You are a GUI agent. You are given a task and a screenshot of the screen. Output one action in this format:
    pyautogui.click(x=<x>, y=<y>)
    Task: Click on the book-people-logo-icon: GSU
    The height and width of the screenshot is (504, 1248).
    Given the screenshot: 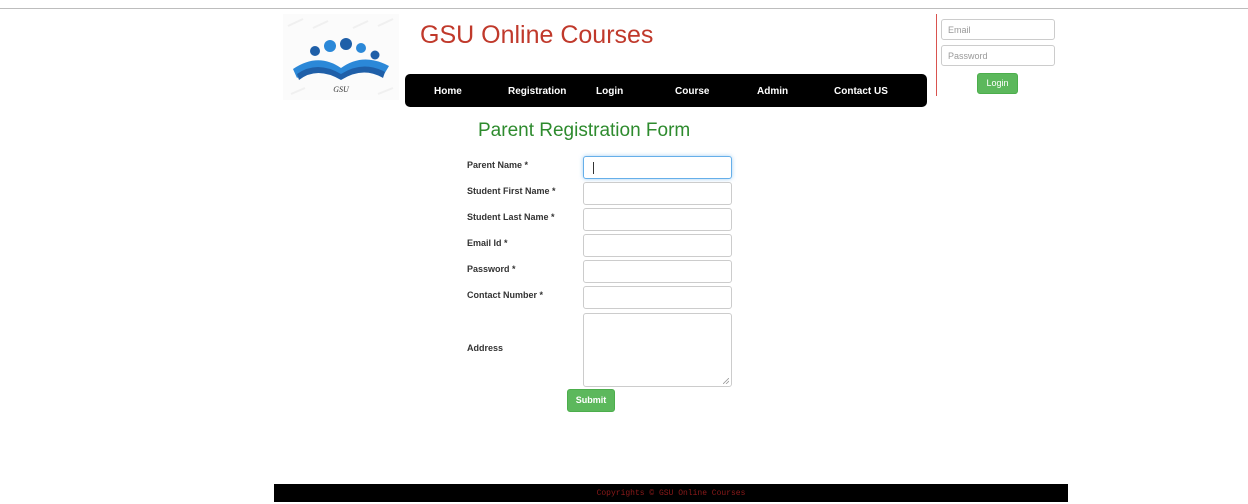 What is the action you would take?
    pyautogui.click(x=341, y=57)
    